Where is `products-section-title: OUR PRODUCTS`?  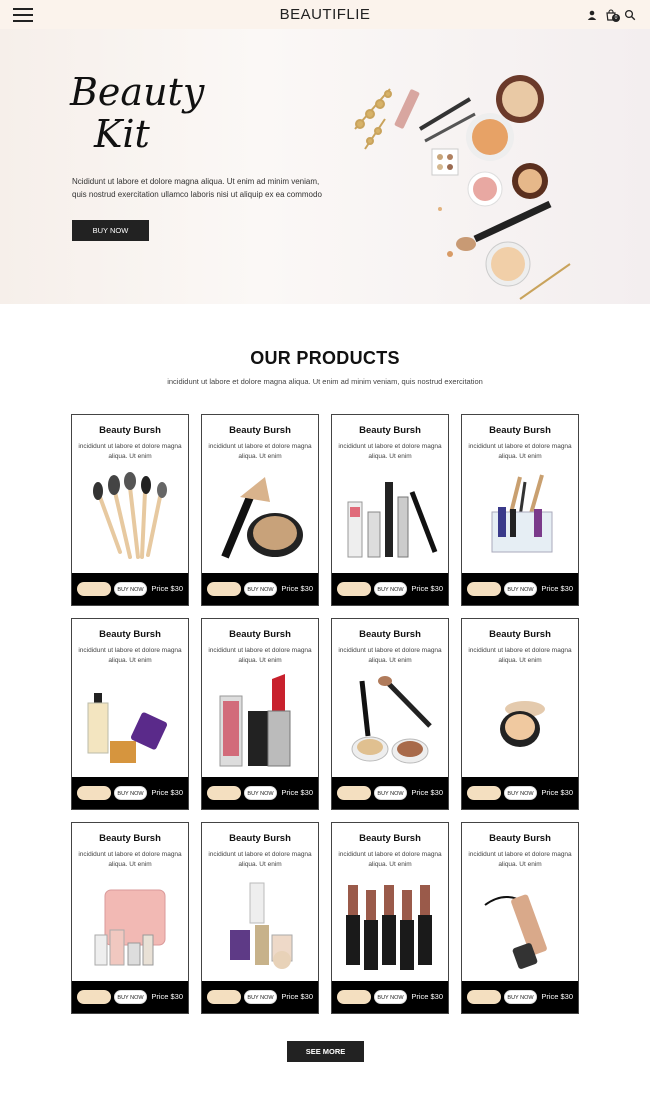 products-section-title: OUR PRODUCTS is located at coordinates (325, 358).